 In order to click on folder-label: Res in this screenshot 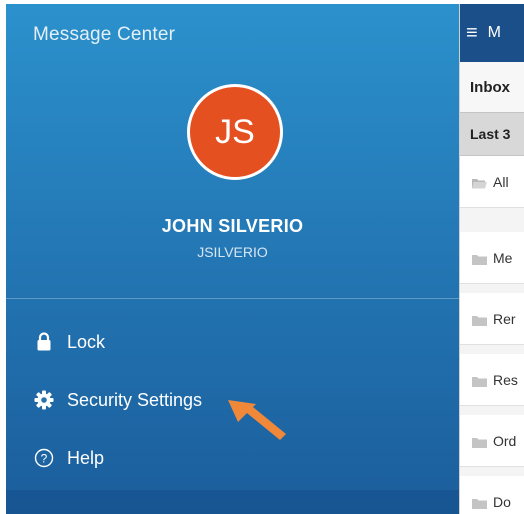, I will do `click(505, 379)`.